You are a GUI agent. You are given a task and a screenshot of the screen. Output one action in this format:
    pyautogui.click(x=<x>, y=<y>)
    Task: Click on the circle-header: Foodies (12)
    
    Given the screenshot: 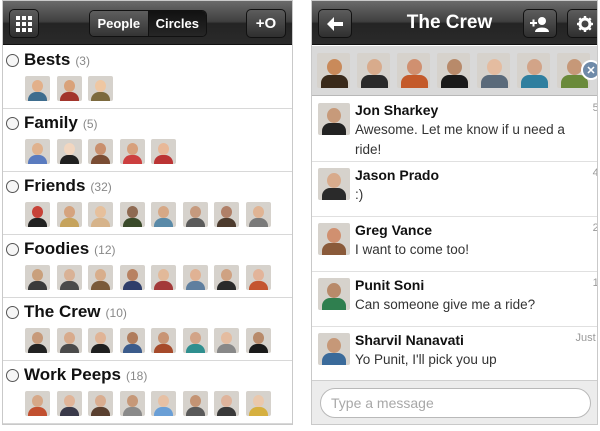 What is the action you would take?
    pyautogui.click(x=149, y=249)
    